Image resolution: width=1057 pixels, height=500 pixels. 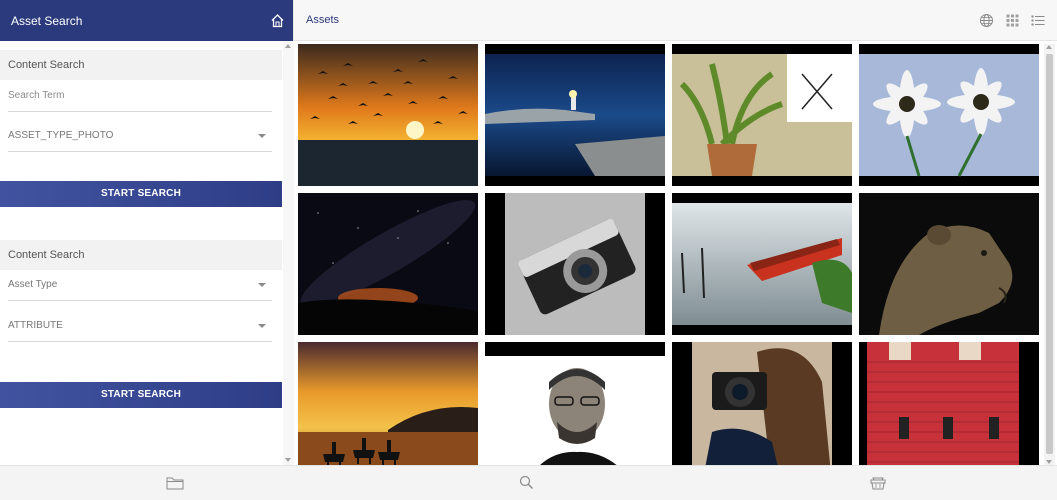 I want to click on start-search-button-1: START SEARCH, so click(x=141, y=194).